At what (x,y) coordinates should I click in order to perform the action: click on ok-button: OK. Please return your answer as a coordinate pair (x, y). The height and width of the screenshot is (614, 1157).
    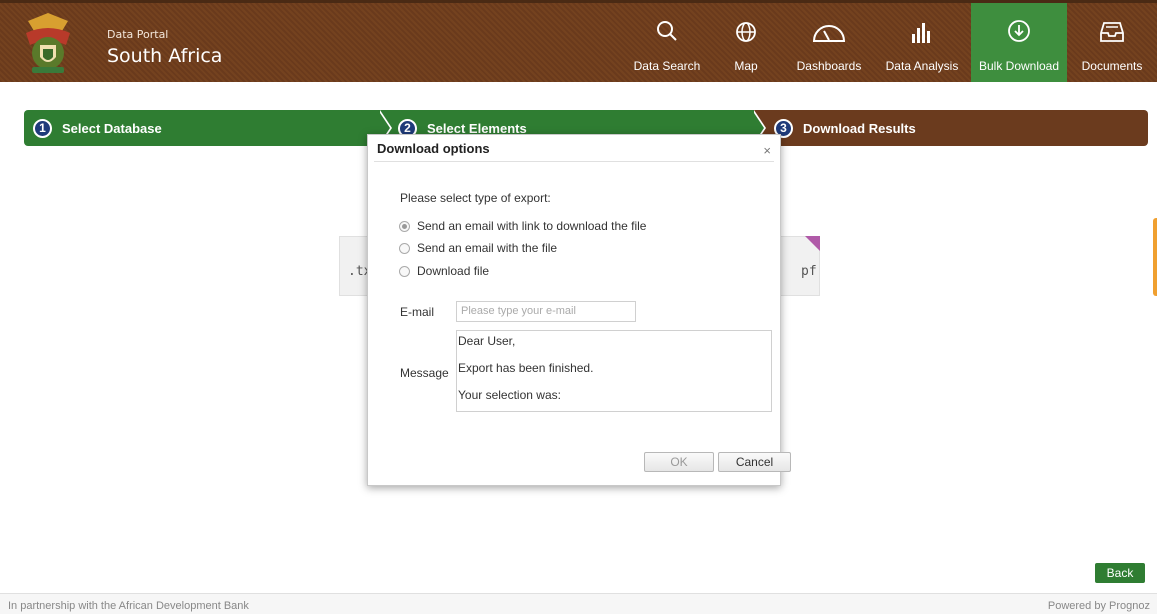
    Looking at the image, I should click on (679, 462).